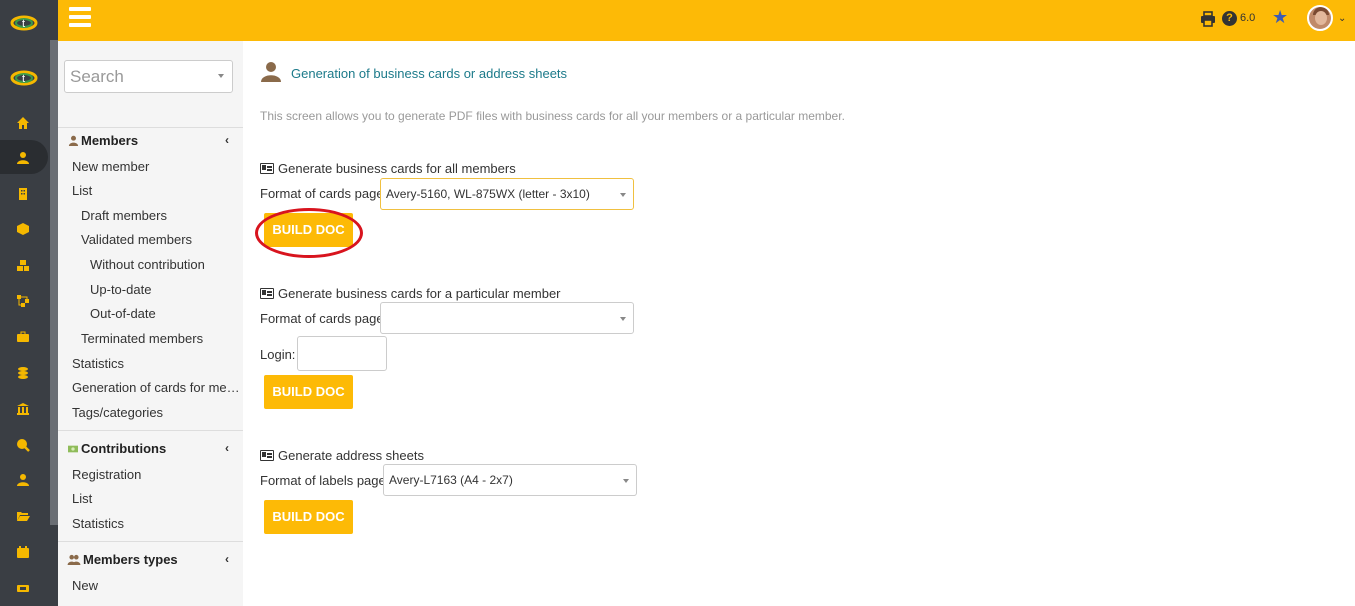 This screenshot has height=606, width=1355. I want to click on chevron-down-icon: ⌄, so click(1342, 18).